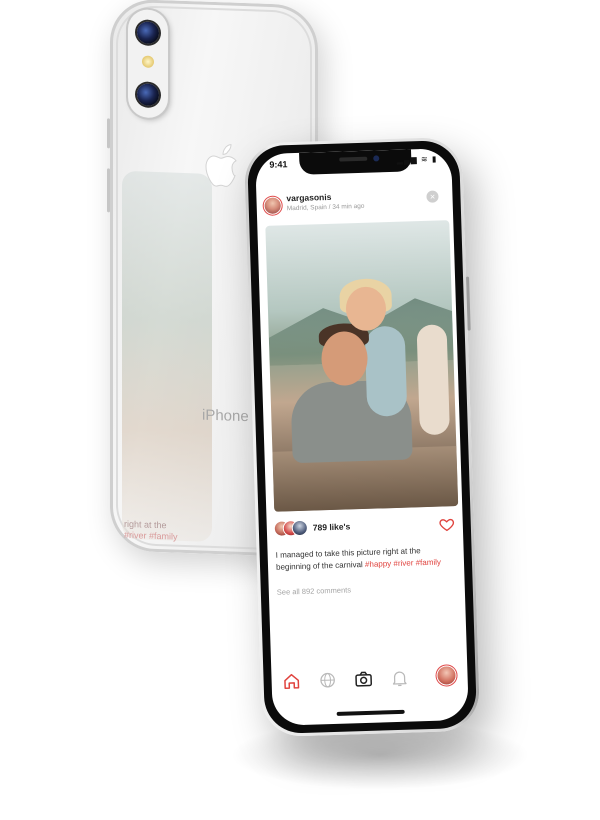  What do you see at coordinates (348, 206) in the screenshot?
I see `time-ago: 34 min ago` at bounding box center [348, 206].